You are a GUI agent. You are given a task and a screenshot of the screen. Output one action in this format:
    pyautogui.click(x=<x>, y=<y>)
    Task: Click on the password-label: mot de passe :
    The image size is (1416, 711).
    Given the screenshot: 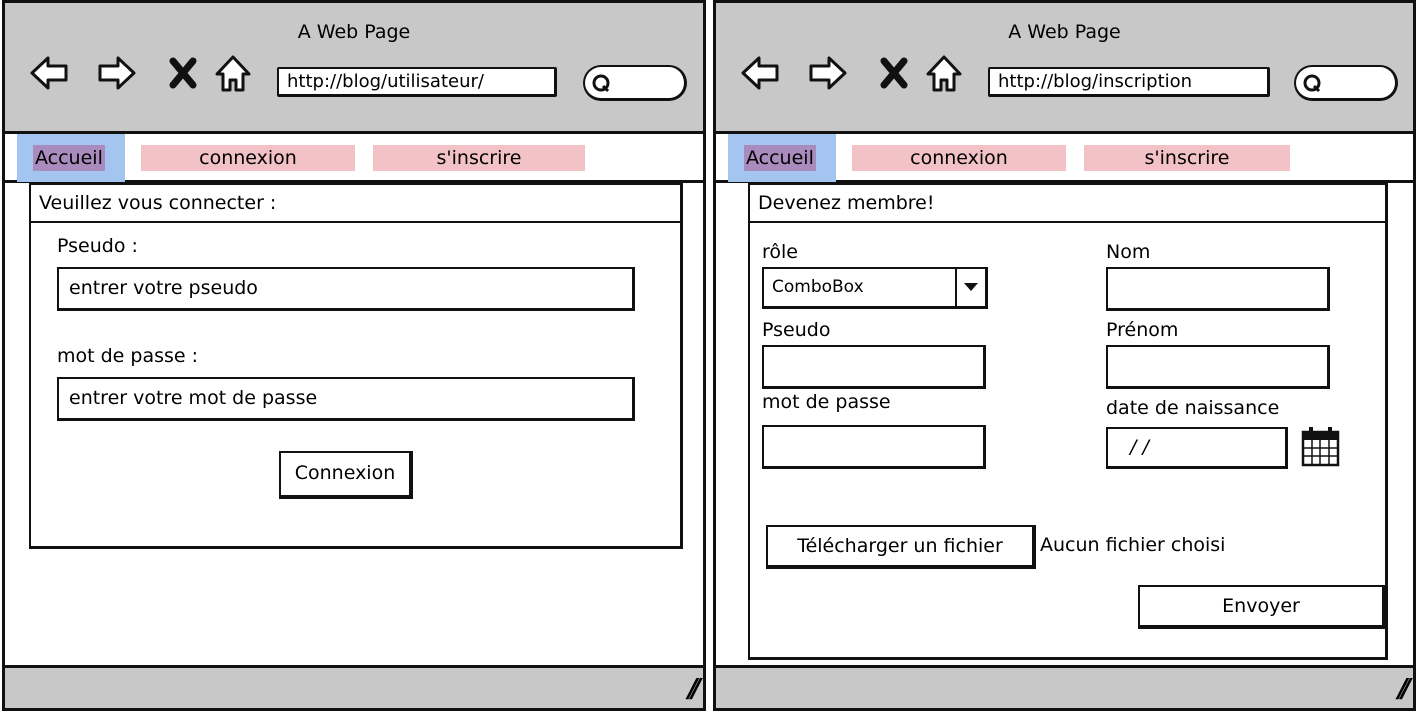 What is the action you would take?
    pyautogui.click(x=128, y=356)
    